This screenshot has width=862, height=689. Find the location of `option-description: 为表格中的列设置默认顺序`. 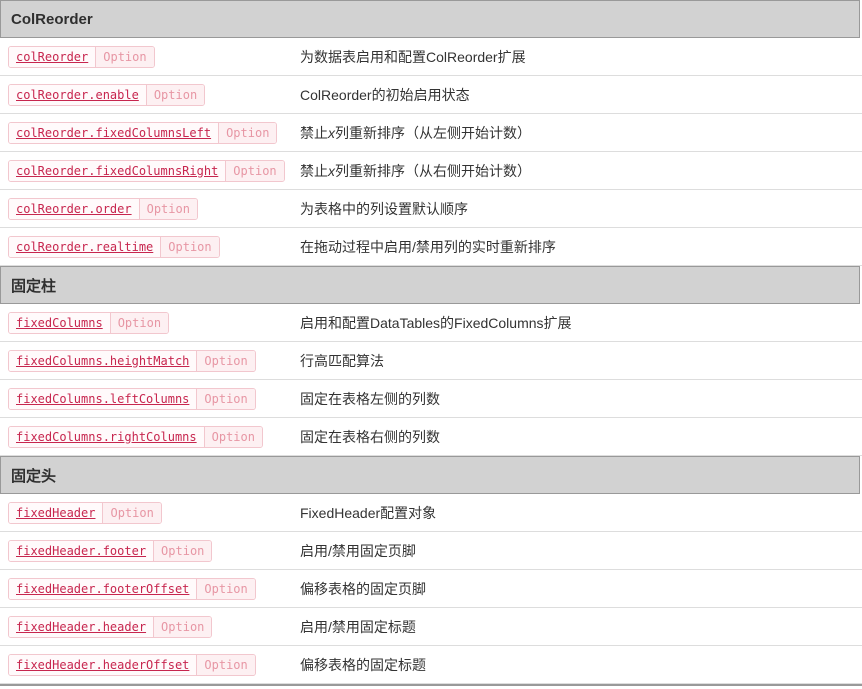

option-description: 为表格中的列设置默认顺序 is located at coordinates (384, 209).